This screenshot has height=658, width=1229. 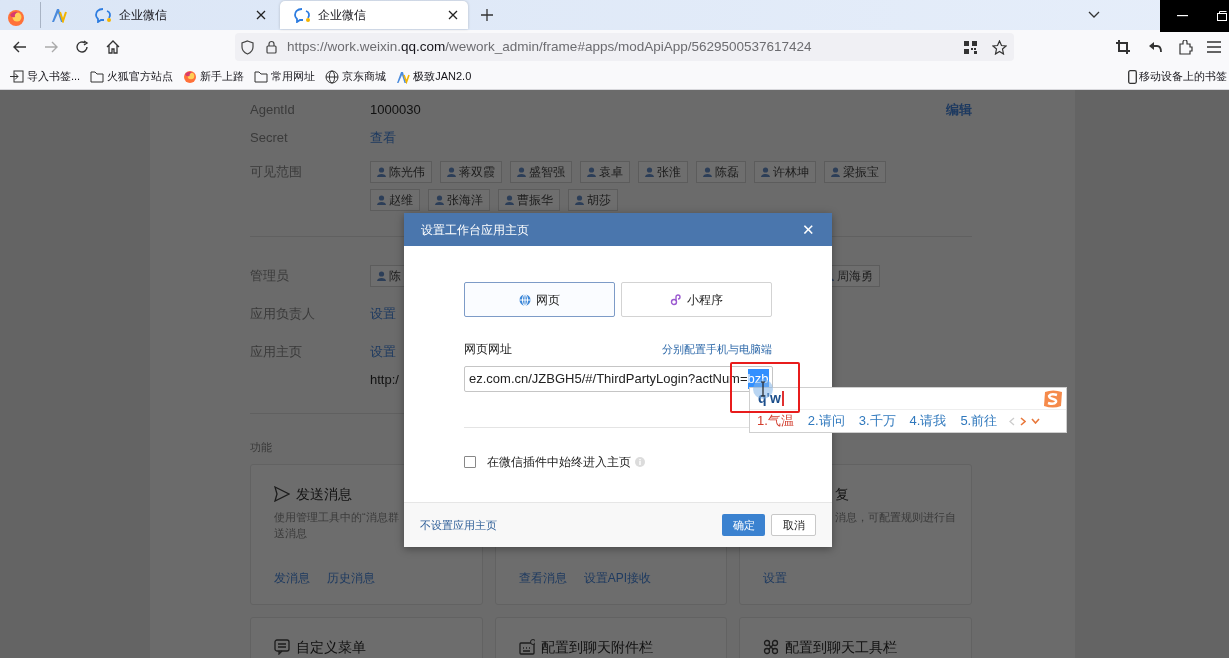 I want to click on checkbox-label: 在微信插件中始终进入主页, so click(x=559, y=462).